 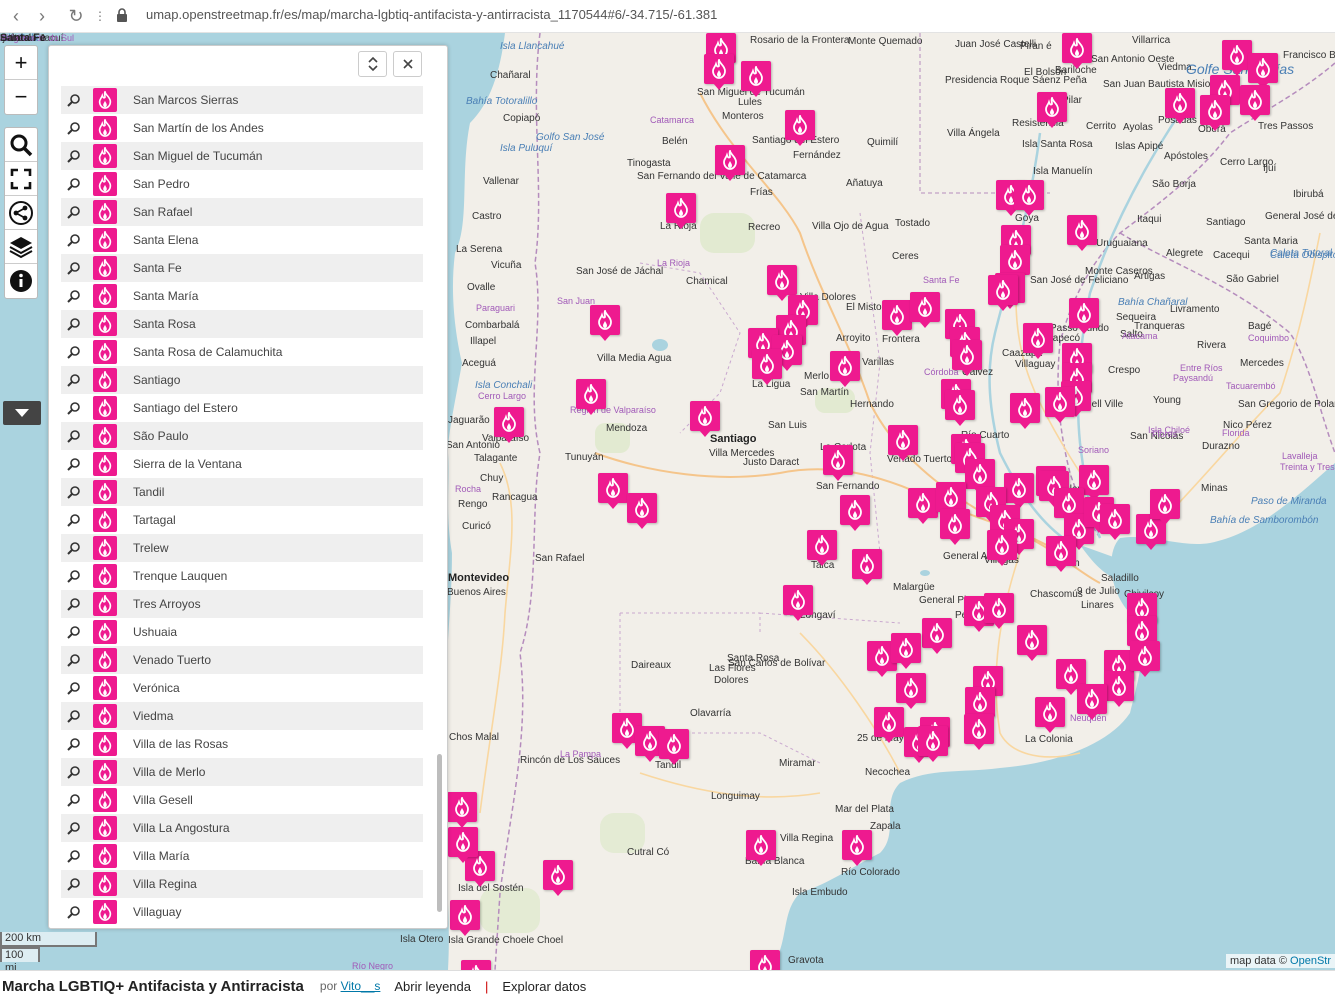 What do you see at coordinates (76, 16) in the screenshot?
I see `reload-icon: ↻` at bounding box center [76, 16].